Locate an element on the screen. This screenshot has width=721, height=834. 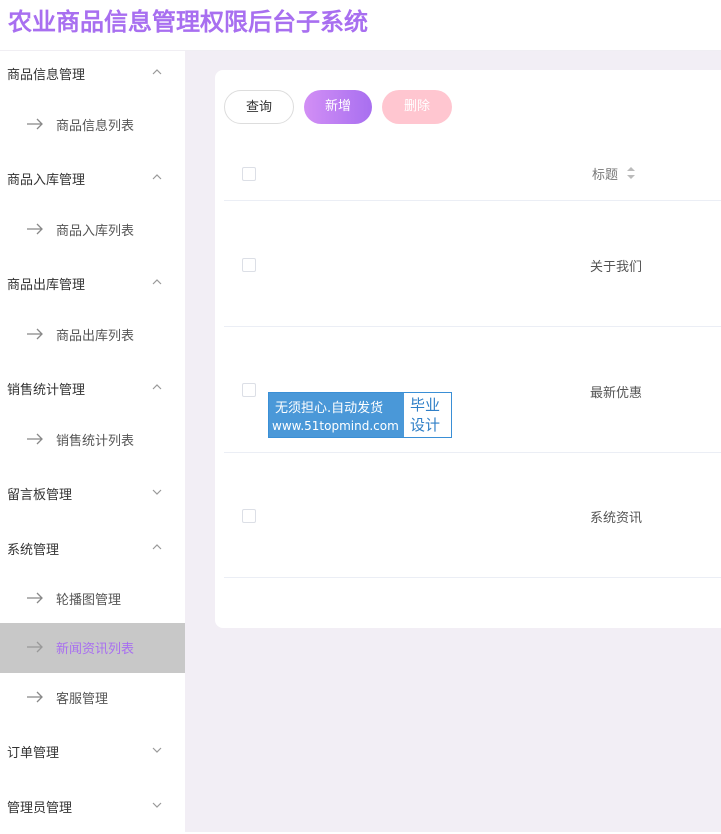
watermark-left: 无须担心.自动发货 www.51topmind.com is located at coordinates (336, 415).